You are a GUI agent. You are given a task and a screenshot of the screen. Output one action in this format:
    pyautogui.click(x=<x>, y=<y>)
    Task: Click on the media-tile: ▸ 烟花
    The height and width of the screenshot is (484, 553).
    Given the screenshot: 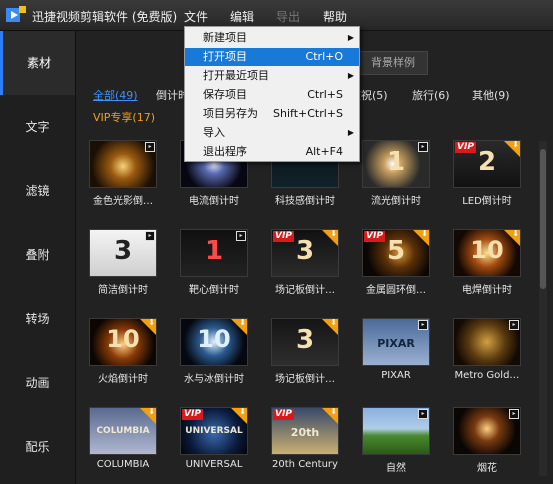 What is the action you would take?
    pyautogui.click(x=487, y=442)
    